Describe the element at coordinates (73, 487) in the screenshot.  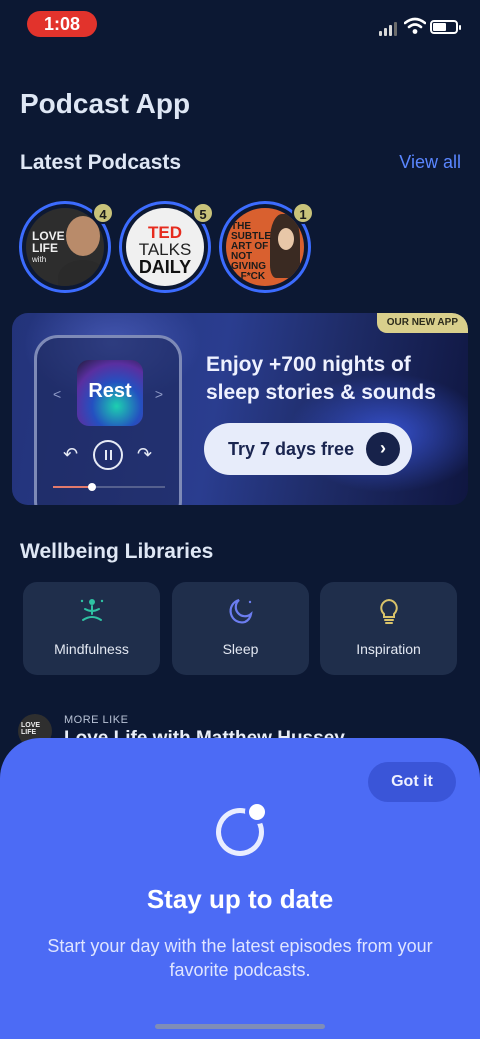
I see `playback-progress-fill` at that location.